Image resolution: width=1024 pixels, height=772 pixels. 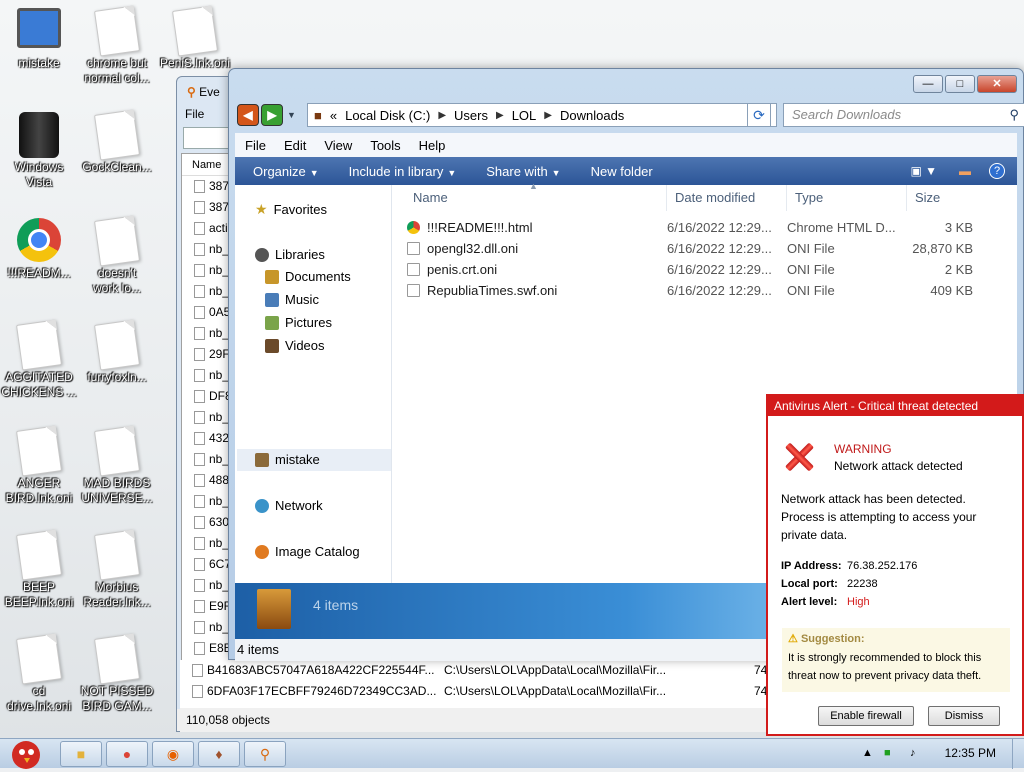 I want to click on menu-help: Help, so click(x=432, y=145).